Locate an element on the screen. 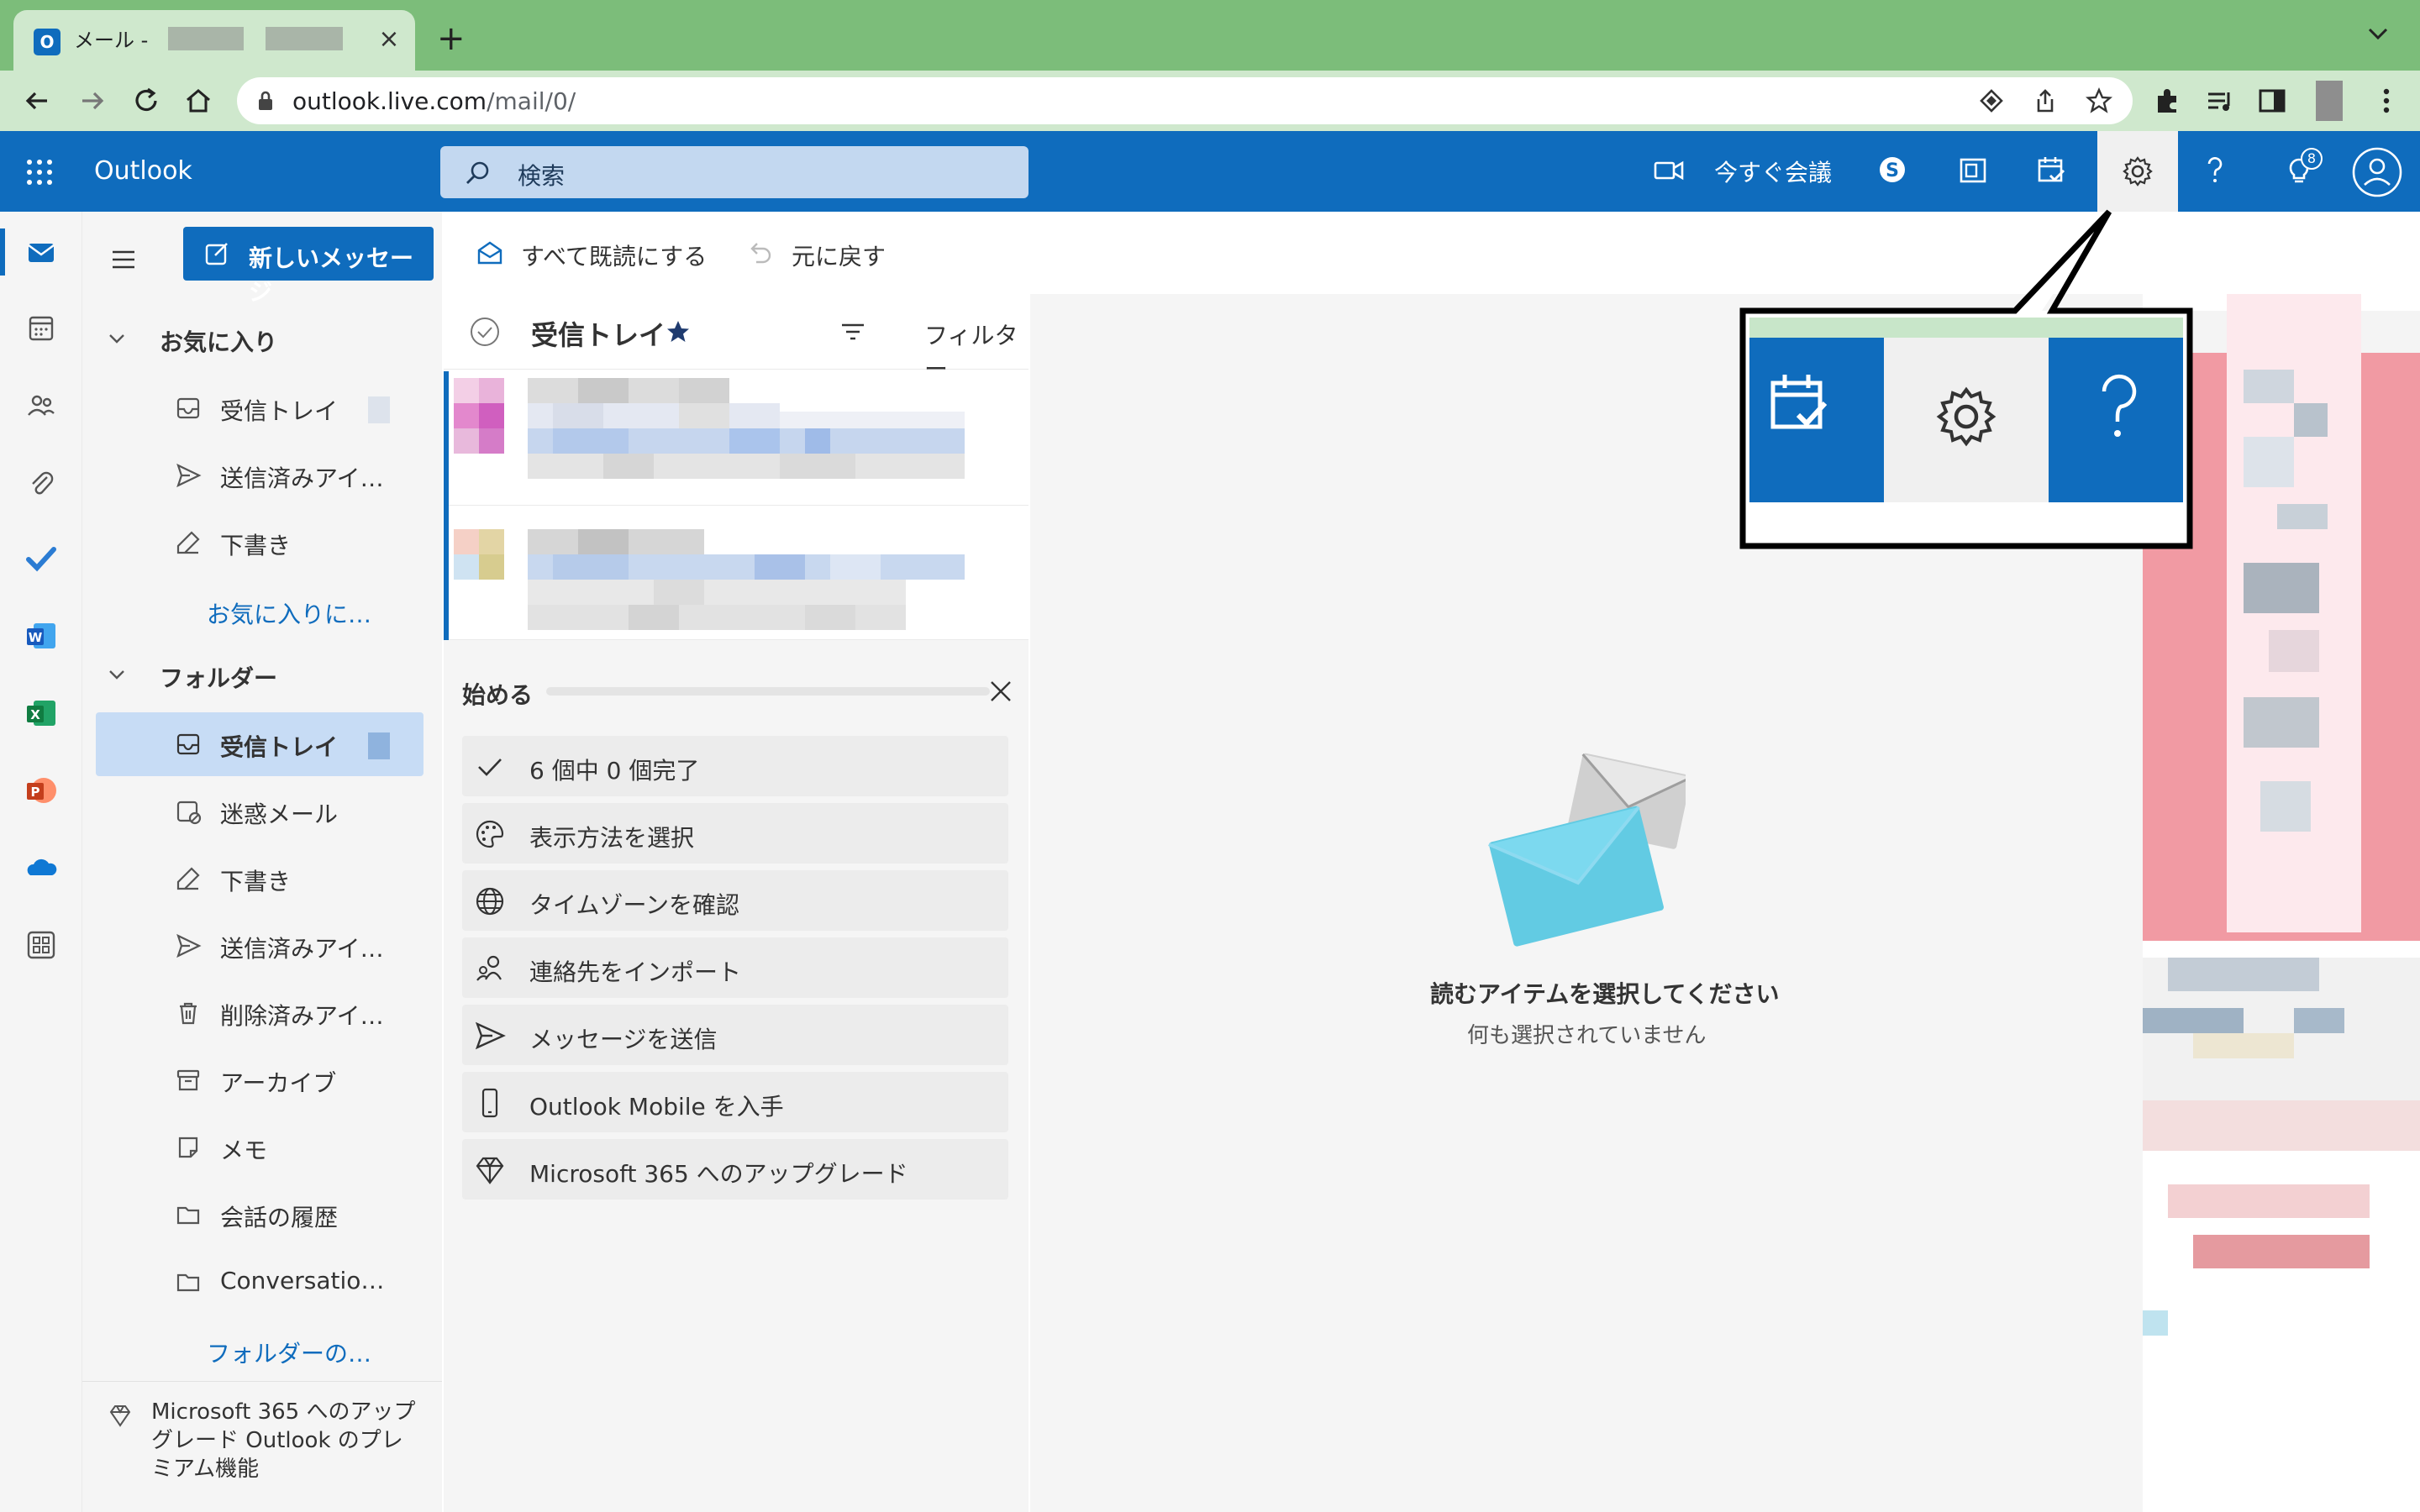  getting-started-item: 連絡先をインポート is located at coordinates (735, 967).